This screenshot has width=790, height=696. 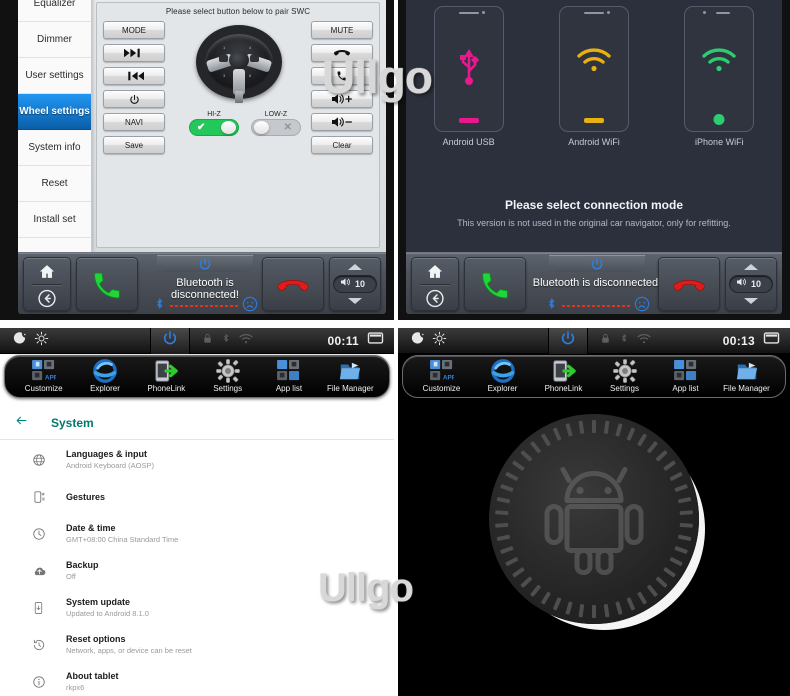 What do you see at coordinates (54, 40) in the screenshot?
I see `sidebar-item-dimmer: Dimmer` at bounding box center [54, 40].